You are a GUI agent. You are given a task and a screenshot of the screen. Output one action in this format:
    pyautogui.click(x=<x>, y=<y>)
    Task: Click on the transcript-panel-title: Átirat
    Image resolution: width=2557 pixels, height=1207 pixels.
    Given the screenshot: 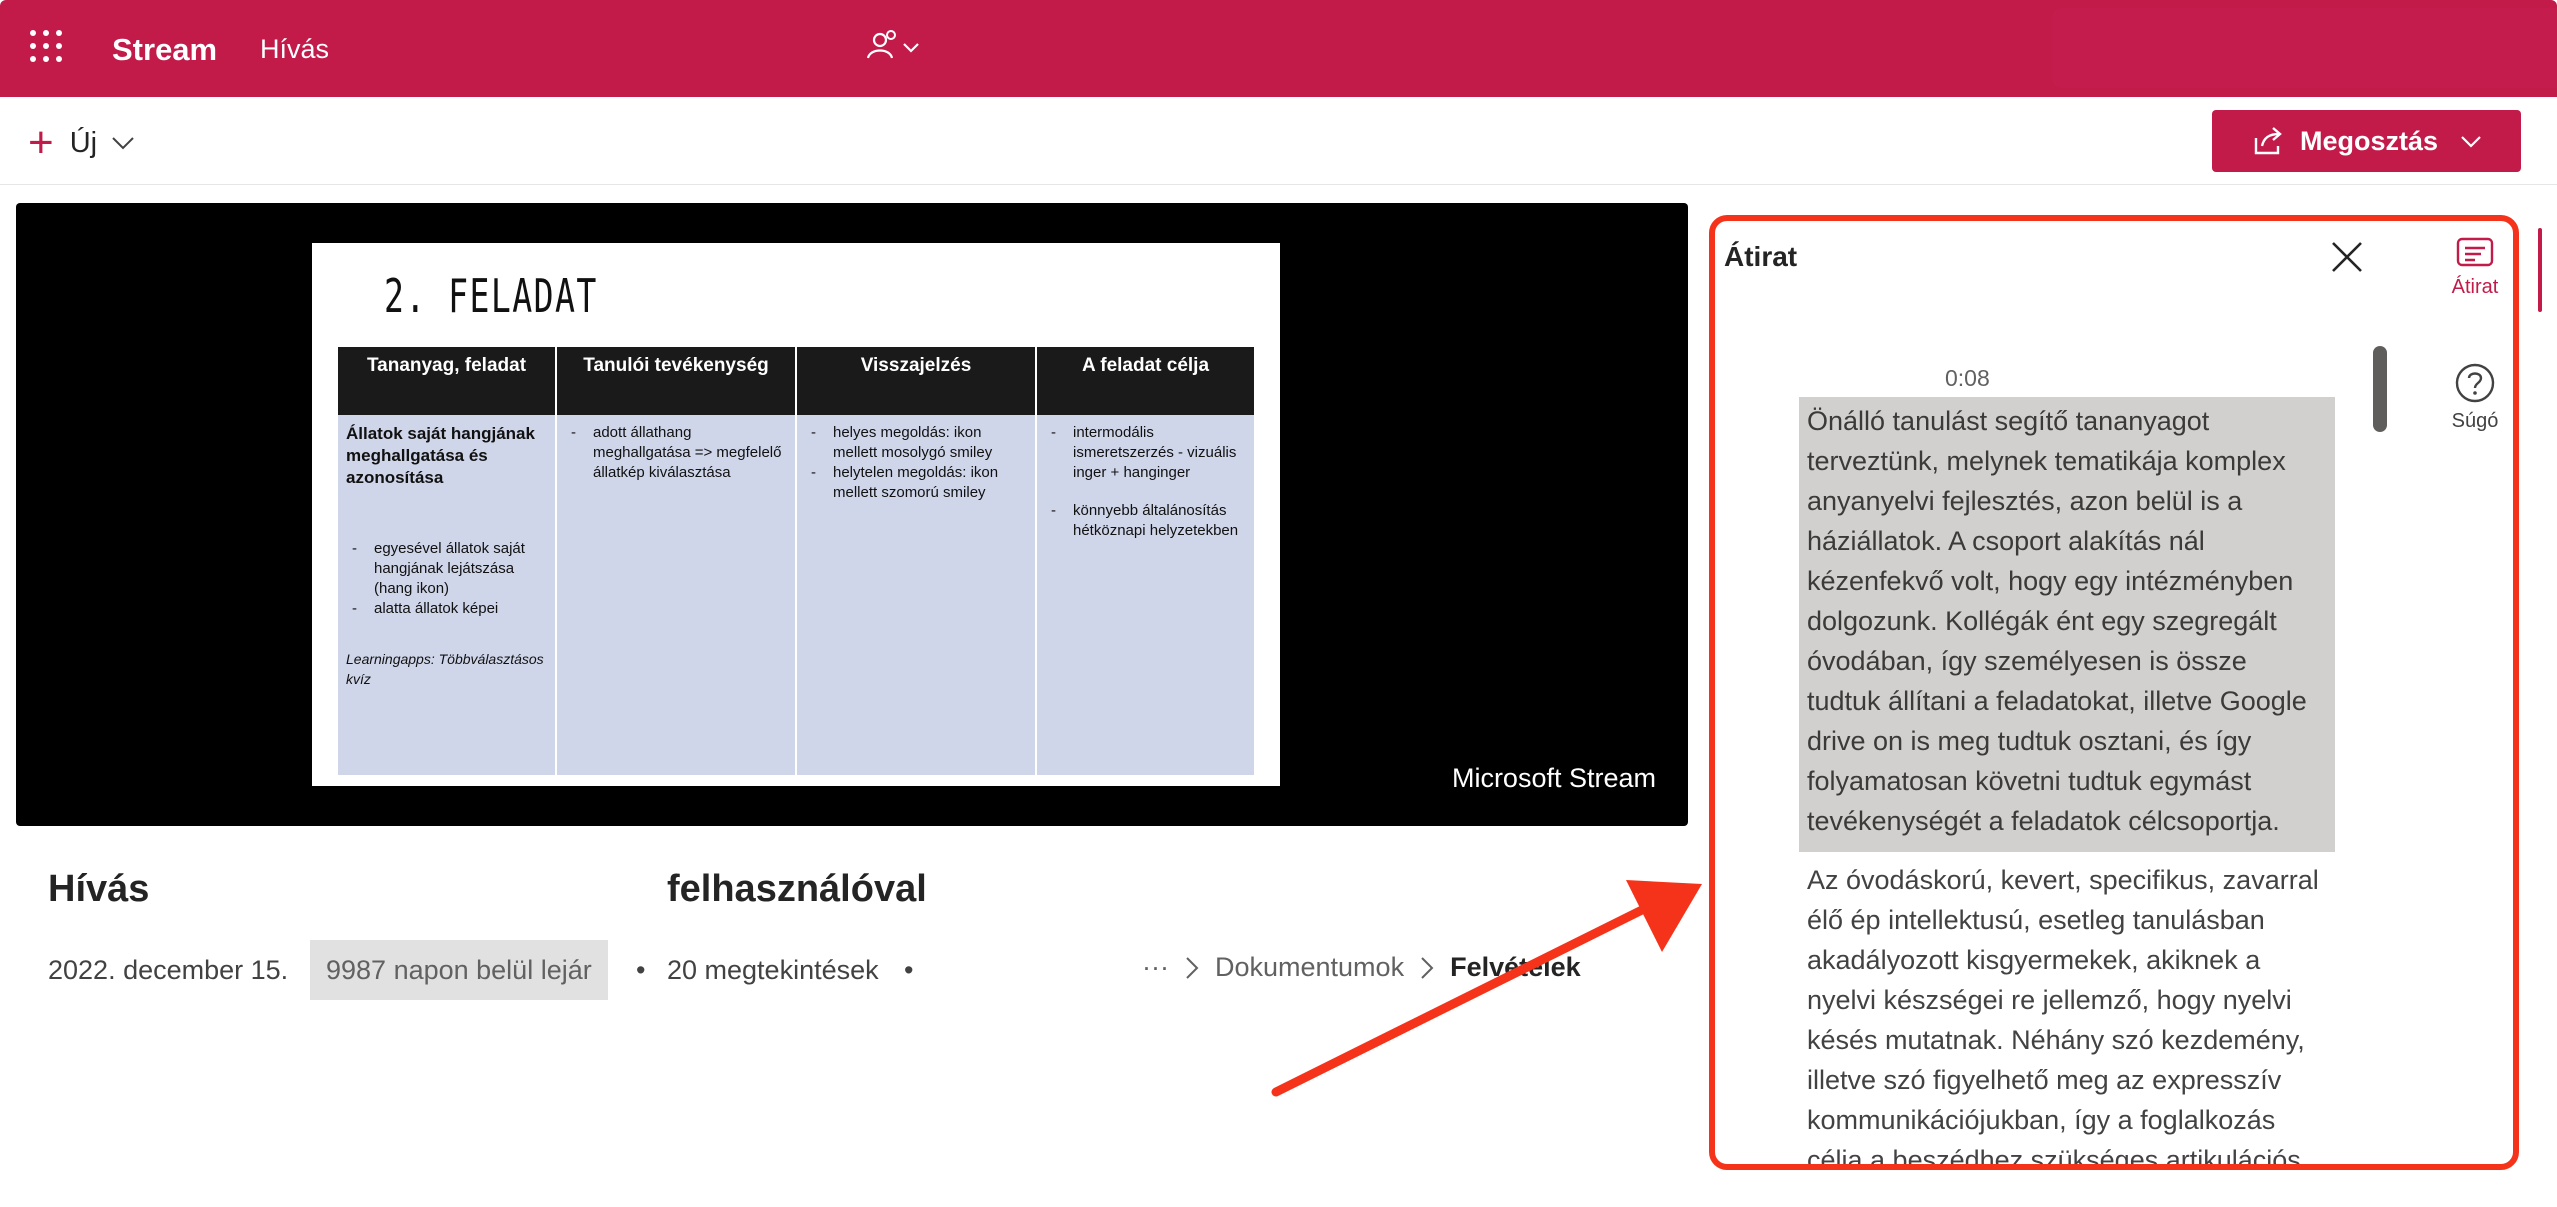 What is the action you would take?
    pyautogui.click(x=1761, y=256)
    